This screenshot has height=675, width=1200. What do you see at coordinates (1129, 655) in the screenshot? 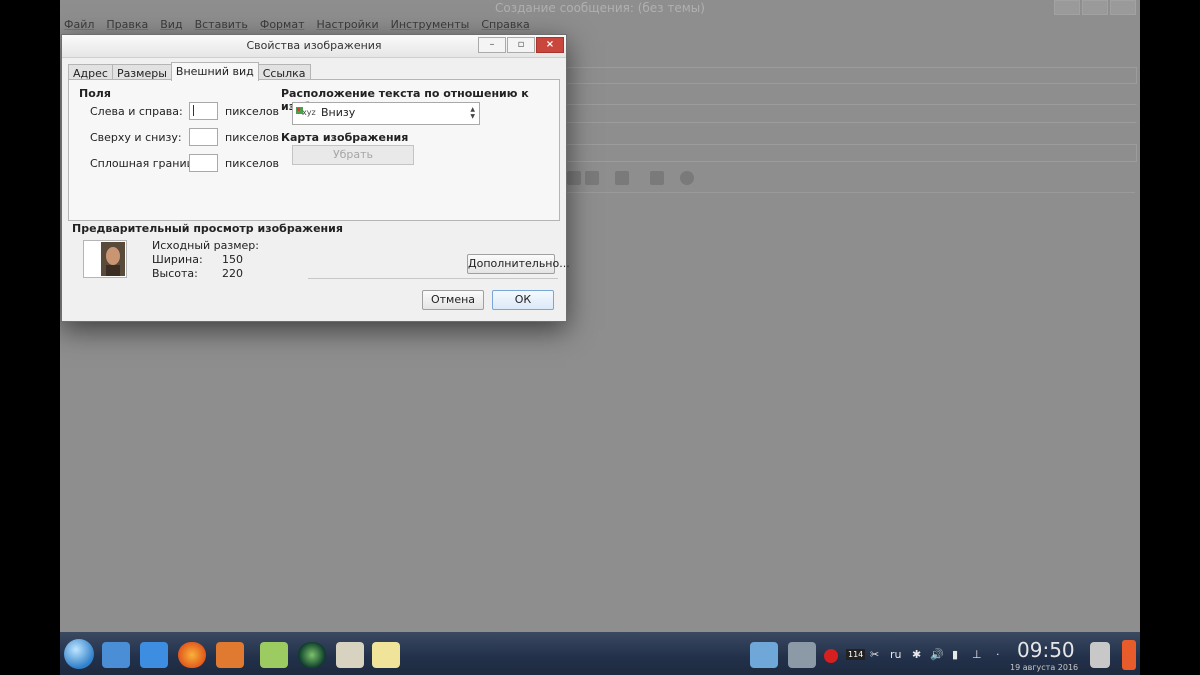
I see `power-icon` at bounding box center [1129, 655].